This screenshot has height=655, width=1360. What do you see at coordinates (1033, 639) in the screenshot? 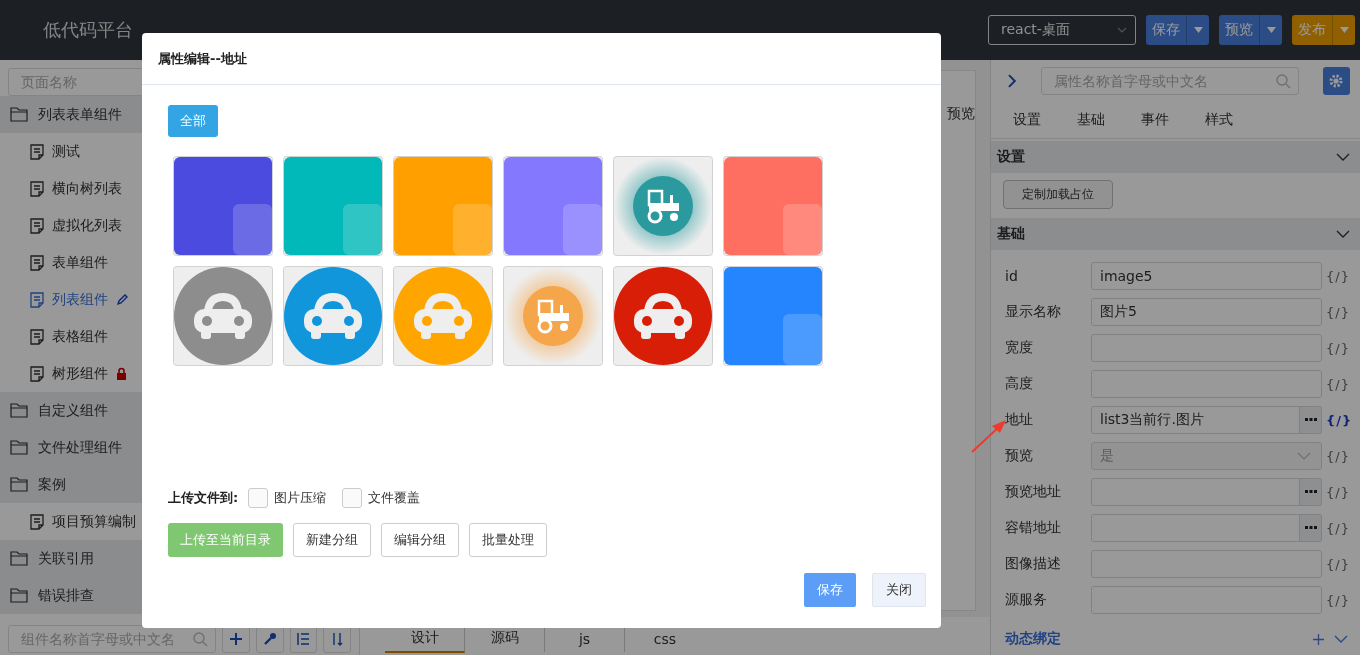
I see `section-title: 动态绑定` at bounding box center [1033, 639].